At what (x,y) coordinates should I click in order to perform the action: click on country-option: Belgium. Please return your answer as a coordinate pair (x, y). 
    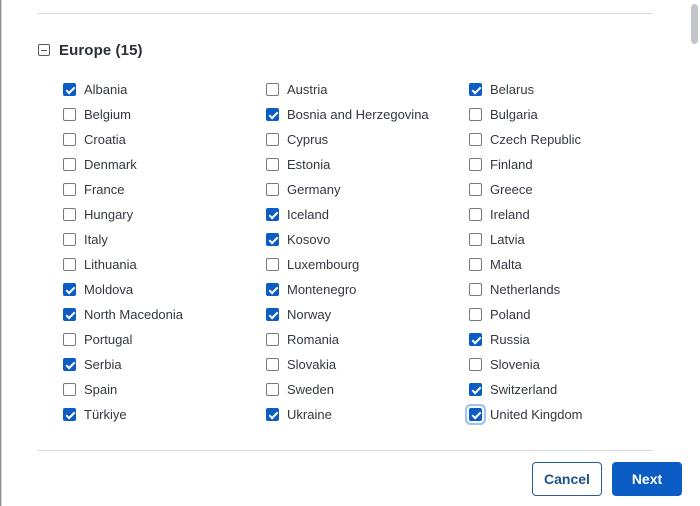
    Looking at the image, I should click on (164, 114).